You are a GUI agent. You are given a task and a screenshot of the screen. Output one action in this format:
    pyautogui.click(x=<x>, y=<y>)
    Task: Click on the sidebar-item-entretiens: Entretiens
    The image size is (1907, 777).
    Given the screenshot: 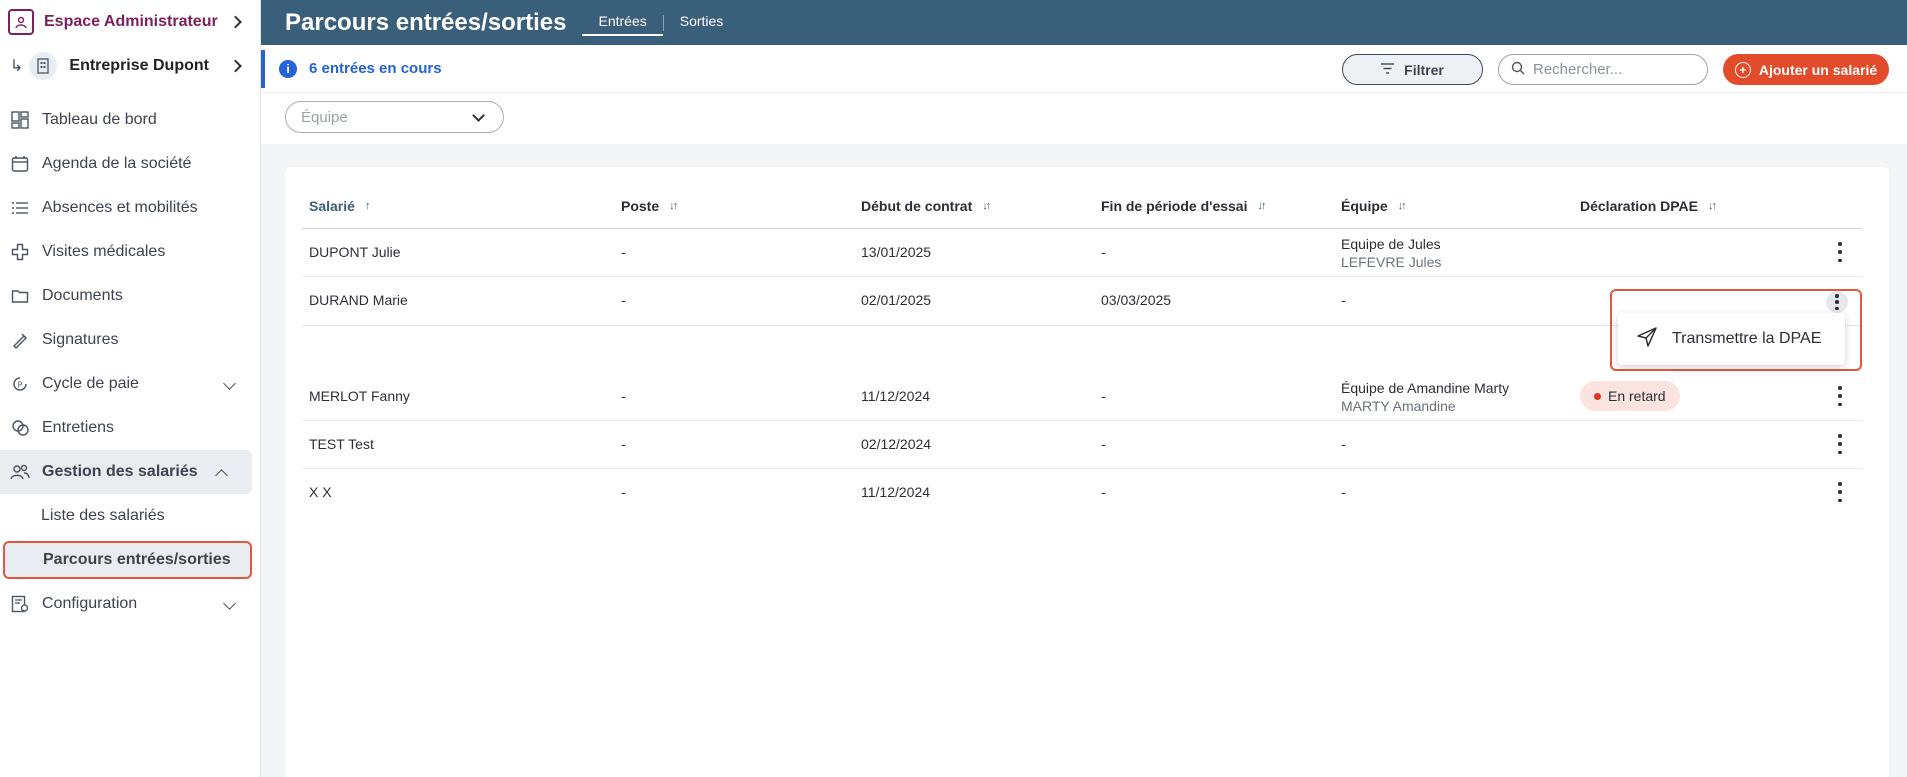 What is the action you would take?
    pyautogui.click(x=130, y=428)
    